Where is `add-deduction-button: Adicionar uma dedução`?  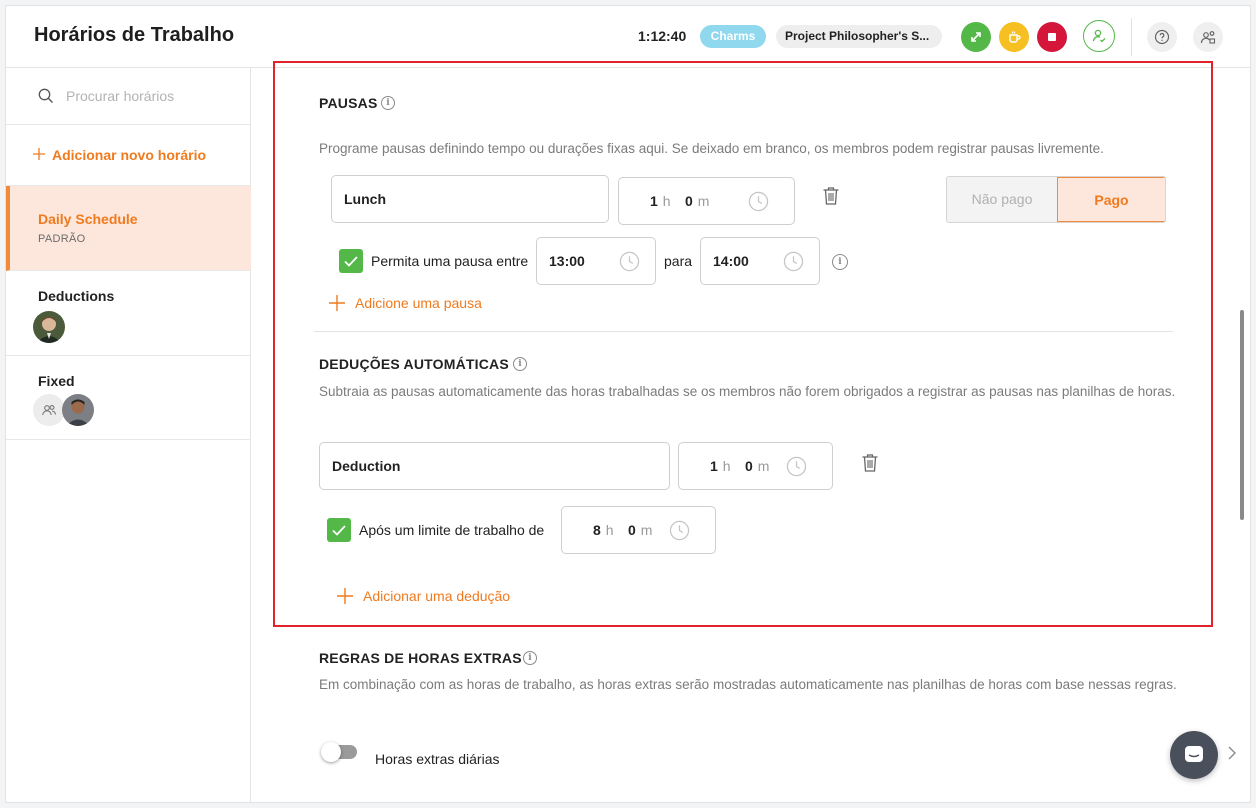
add-deduction-button: Adicionar uma dedução is located at coordinates (436, 596).